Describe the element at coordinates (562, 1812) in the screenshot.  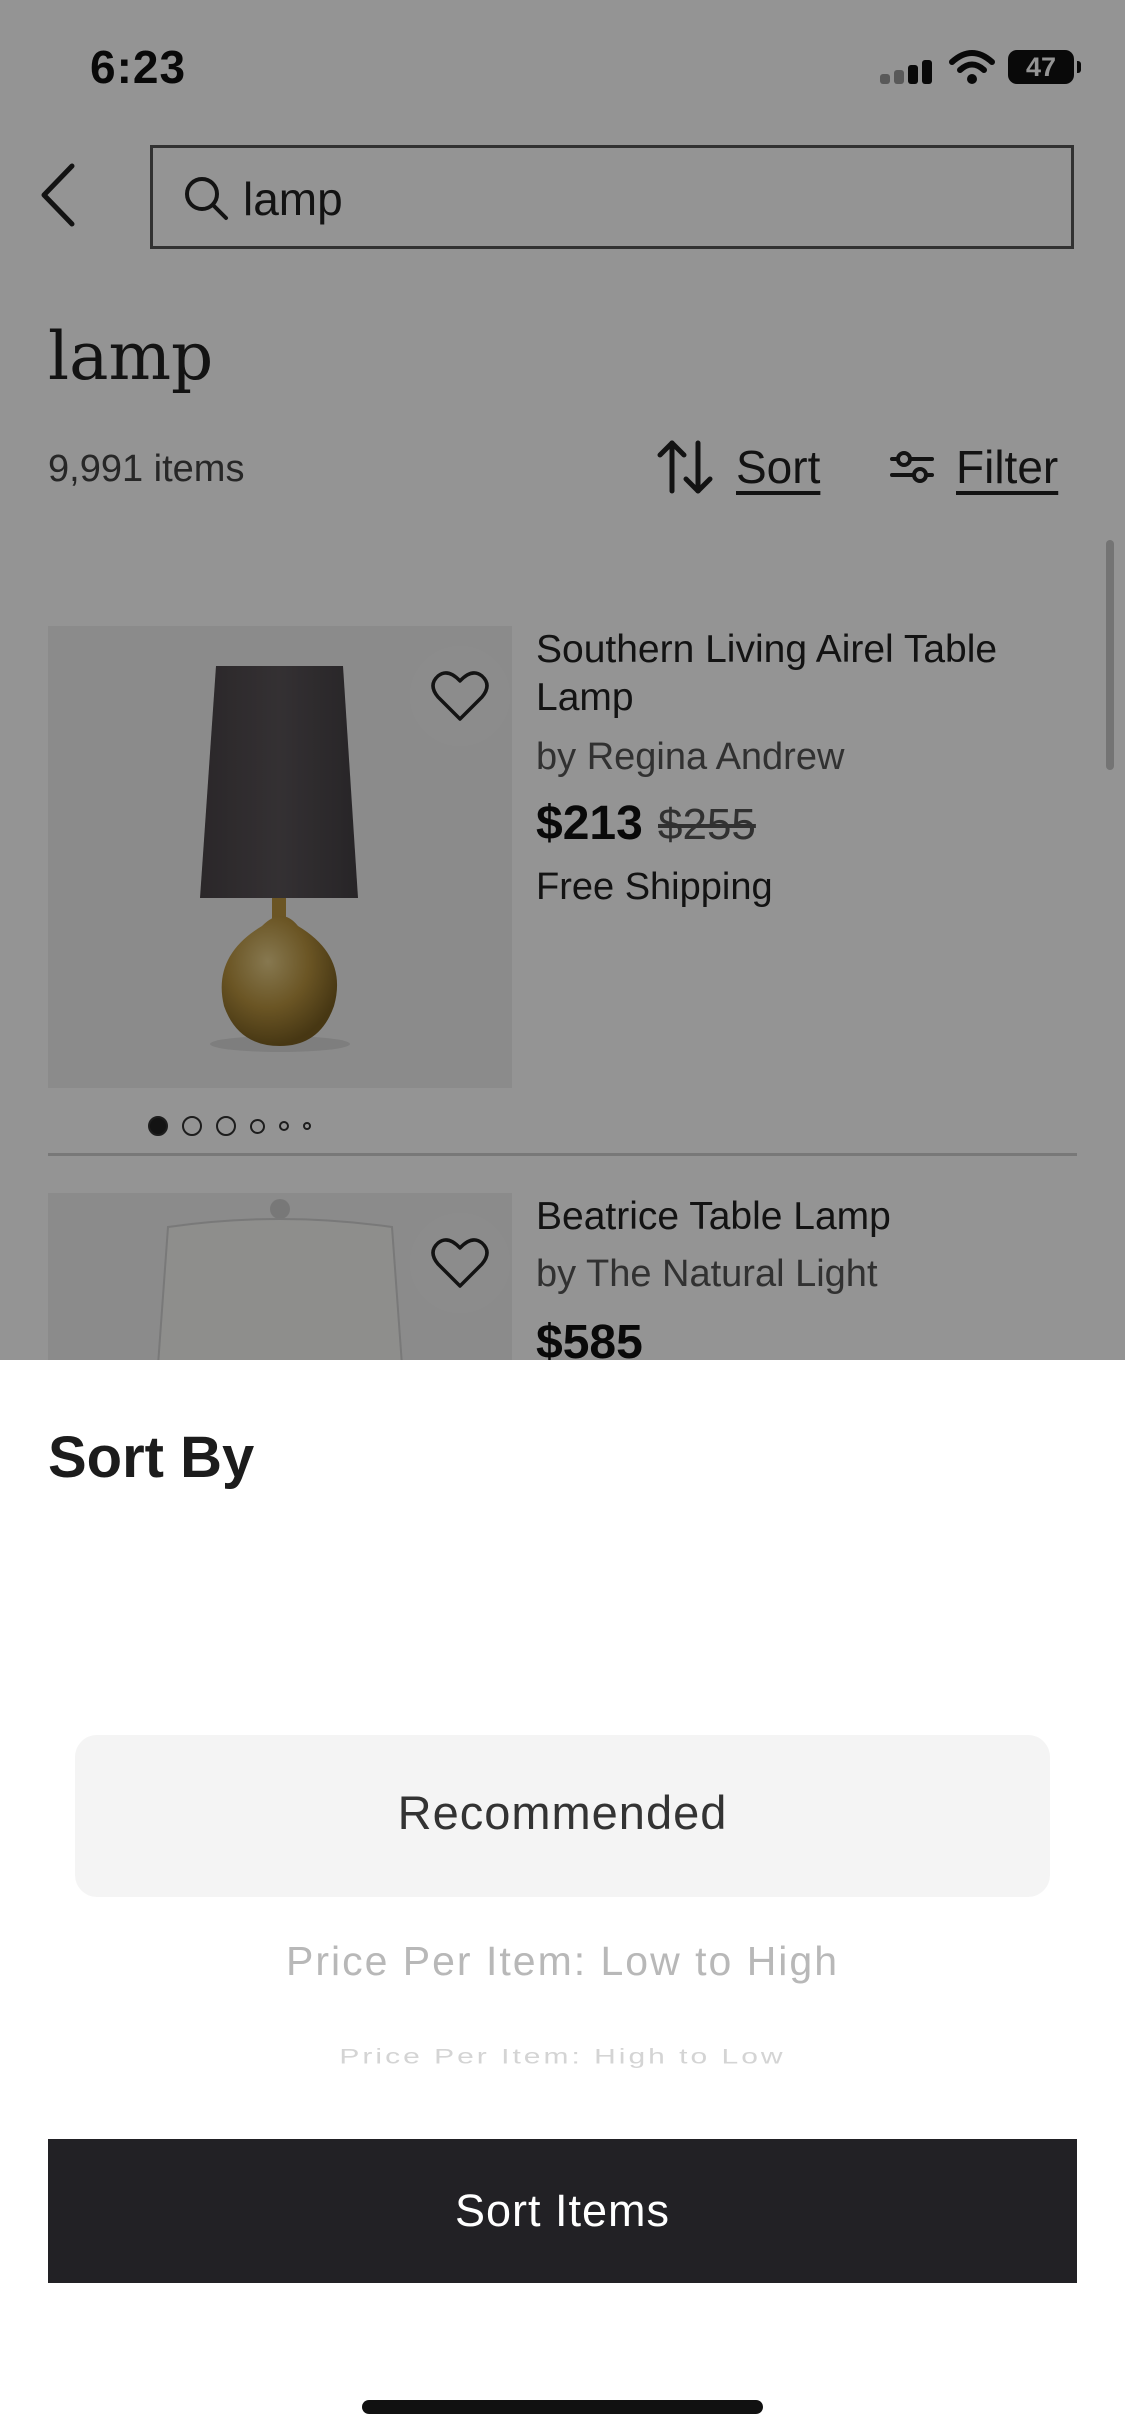
I see `sort-option-recommended: Recommended` at that location.